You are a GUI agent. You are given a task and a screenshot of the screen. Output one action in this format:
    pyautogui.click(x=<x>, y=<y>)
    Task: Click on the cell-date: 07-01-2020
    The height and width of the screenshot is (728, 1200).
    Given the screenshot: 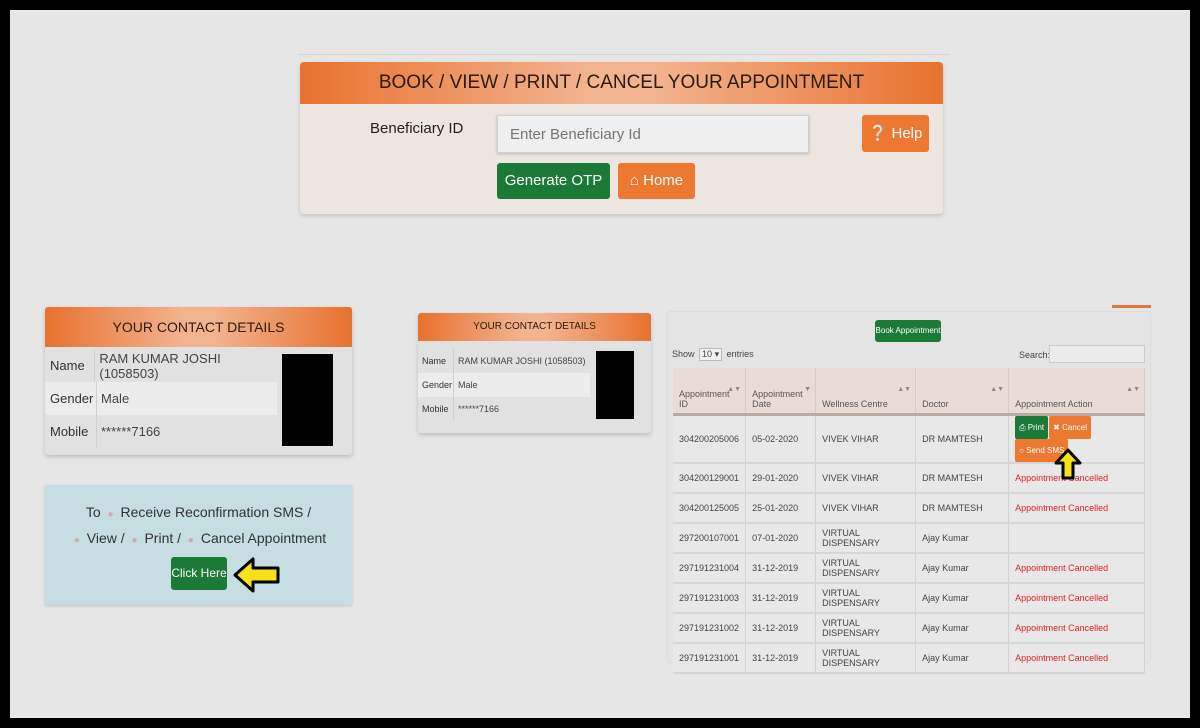 What is the action you would take?
    pyautogui.click(x=781, y=538)
    